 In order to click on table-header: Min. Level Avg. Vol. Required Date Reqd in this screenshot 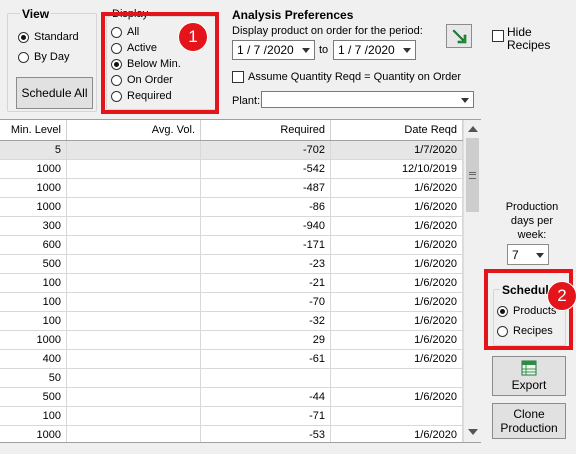, I will do `click(231, 130)`.